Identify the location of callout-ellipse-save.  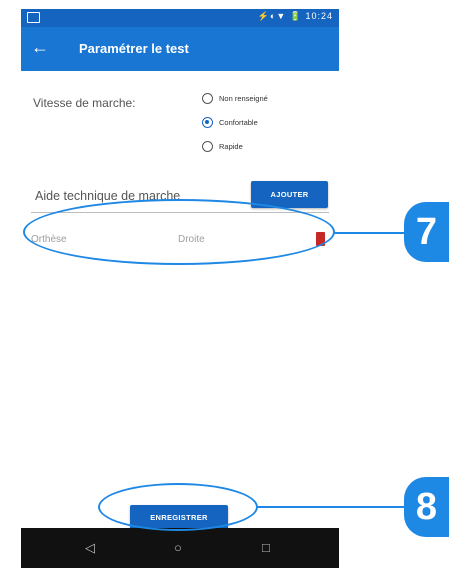
(178, 507).